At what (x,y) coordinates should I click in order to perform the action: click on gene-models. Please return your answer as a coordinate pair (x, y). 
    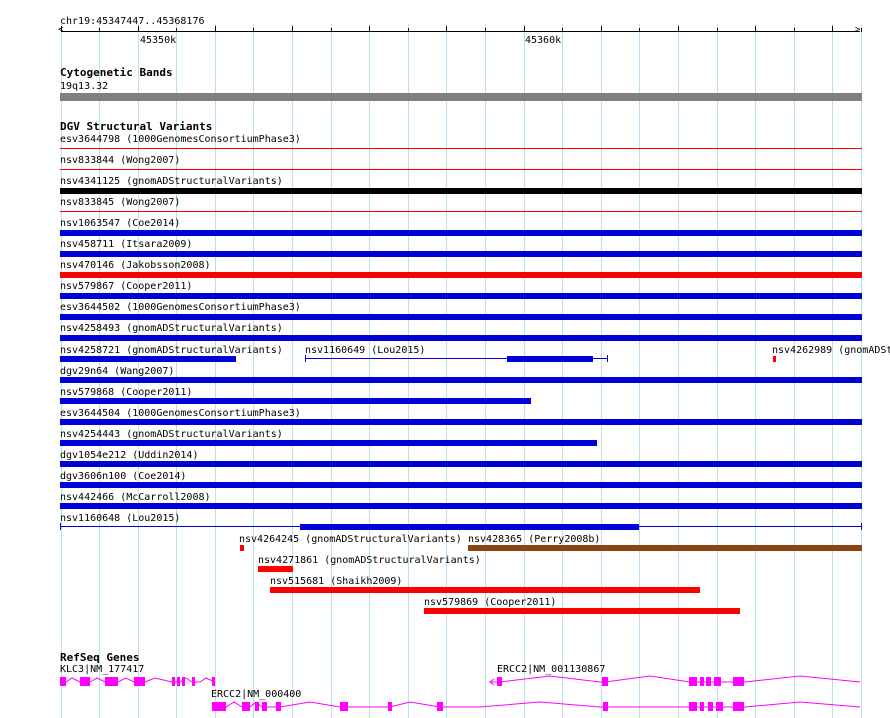
    Looking at the image, I should click on (460, 693).